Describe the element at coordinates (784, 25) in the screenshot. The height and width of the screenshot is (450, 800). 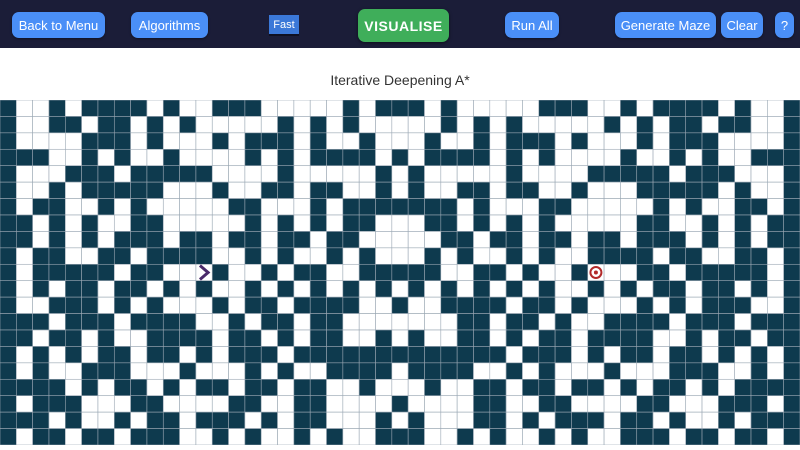
I see `help-button: ?` at that location.